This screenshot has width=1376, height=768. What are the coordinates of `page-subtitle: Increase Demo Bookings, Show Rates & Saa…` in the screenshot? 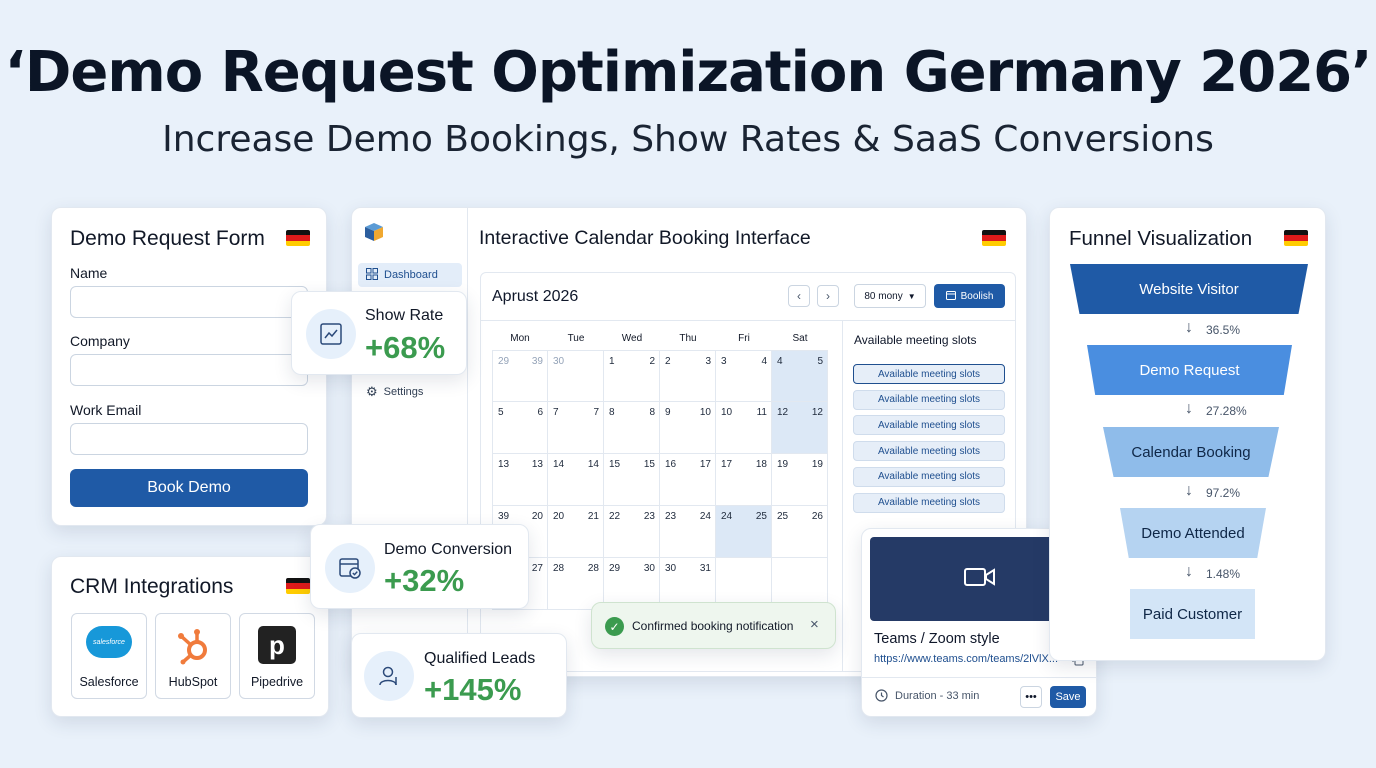 It's located at (688, 139).